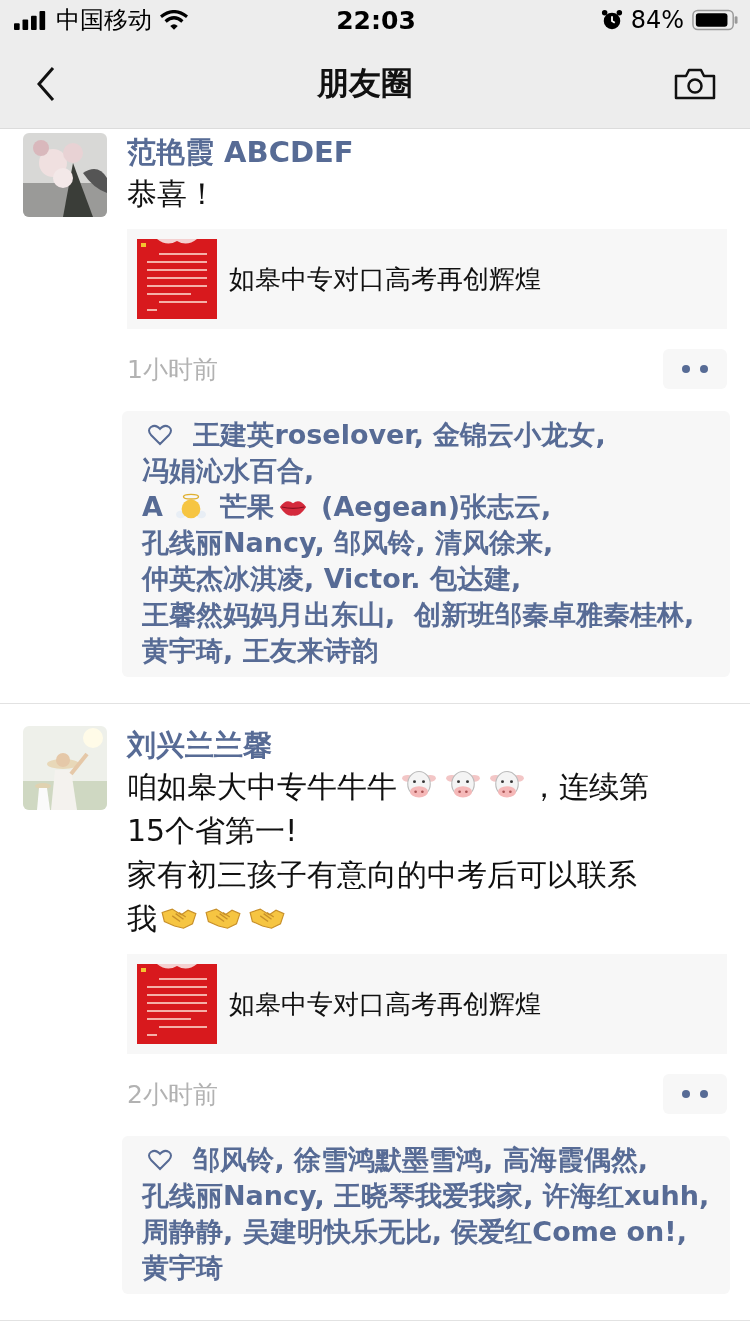 The image size is (750, 1334). What do you see at coordinates (429, 1195) in the screenshot?
I see `liker-link: 王晓琴我爱我家` at bounding box center [429, 1195].